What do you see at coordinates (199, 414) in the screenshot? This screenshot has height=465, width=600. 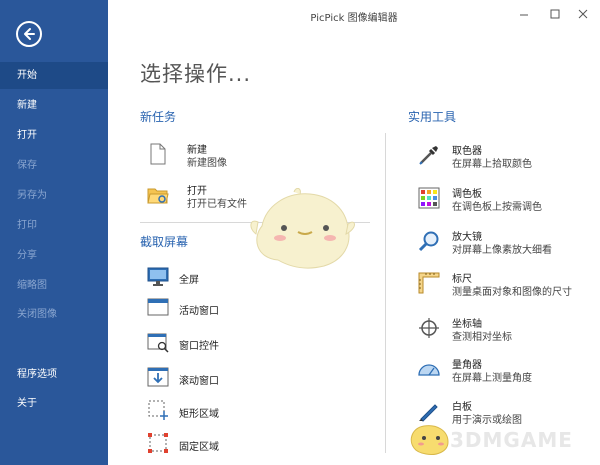 I see `capture-rect-region-label: 矩形区域` at bounding box center [199, 414].